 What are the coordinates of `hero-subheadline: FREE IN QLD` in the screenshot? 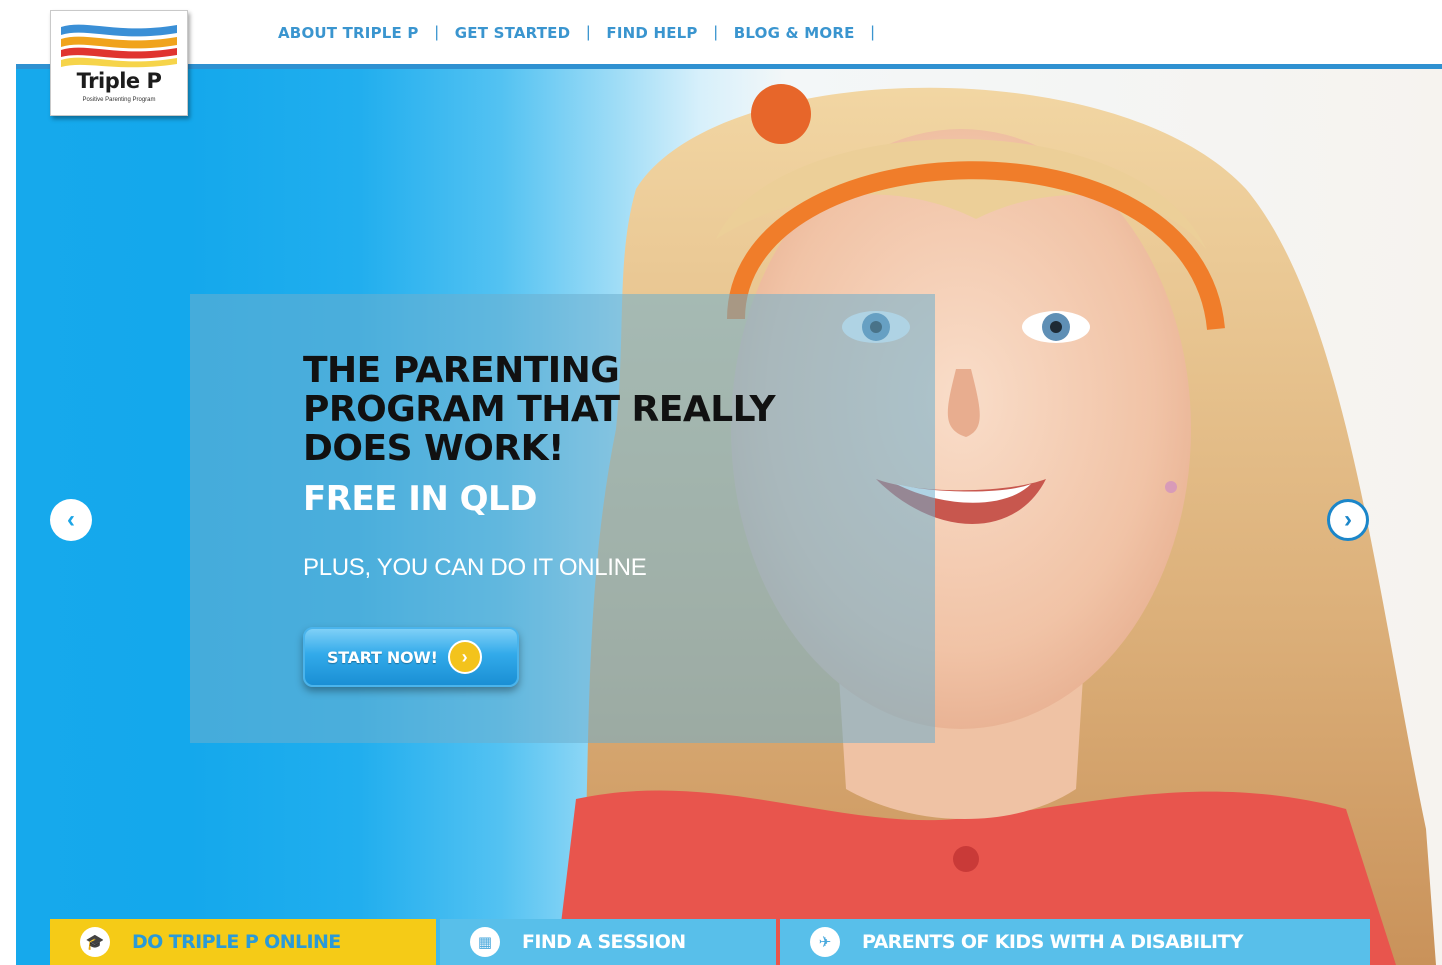 It's located at (420, 499).